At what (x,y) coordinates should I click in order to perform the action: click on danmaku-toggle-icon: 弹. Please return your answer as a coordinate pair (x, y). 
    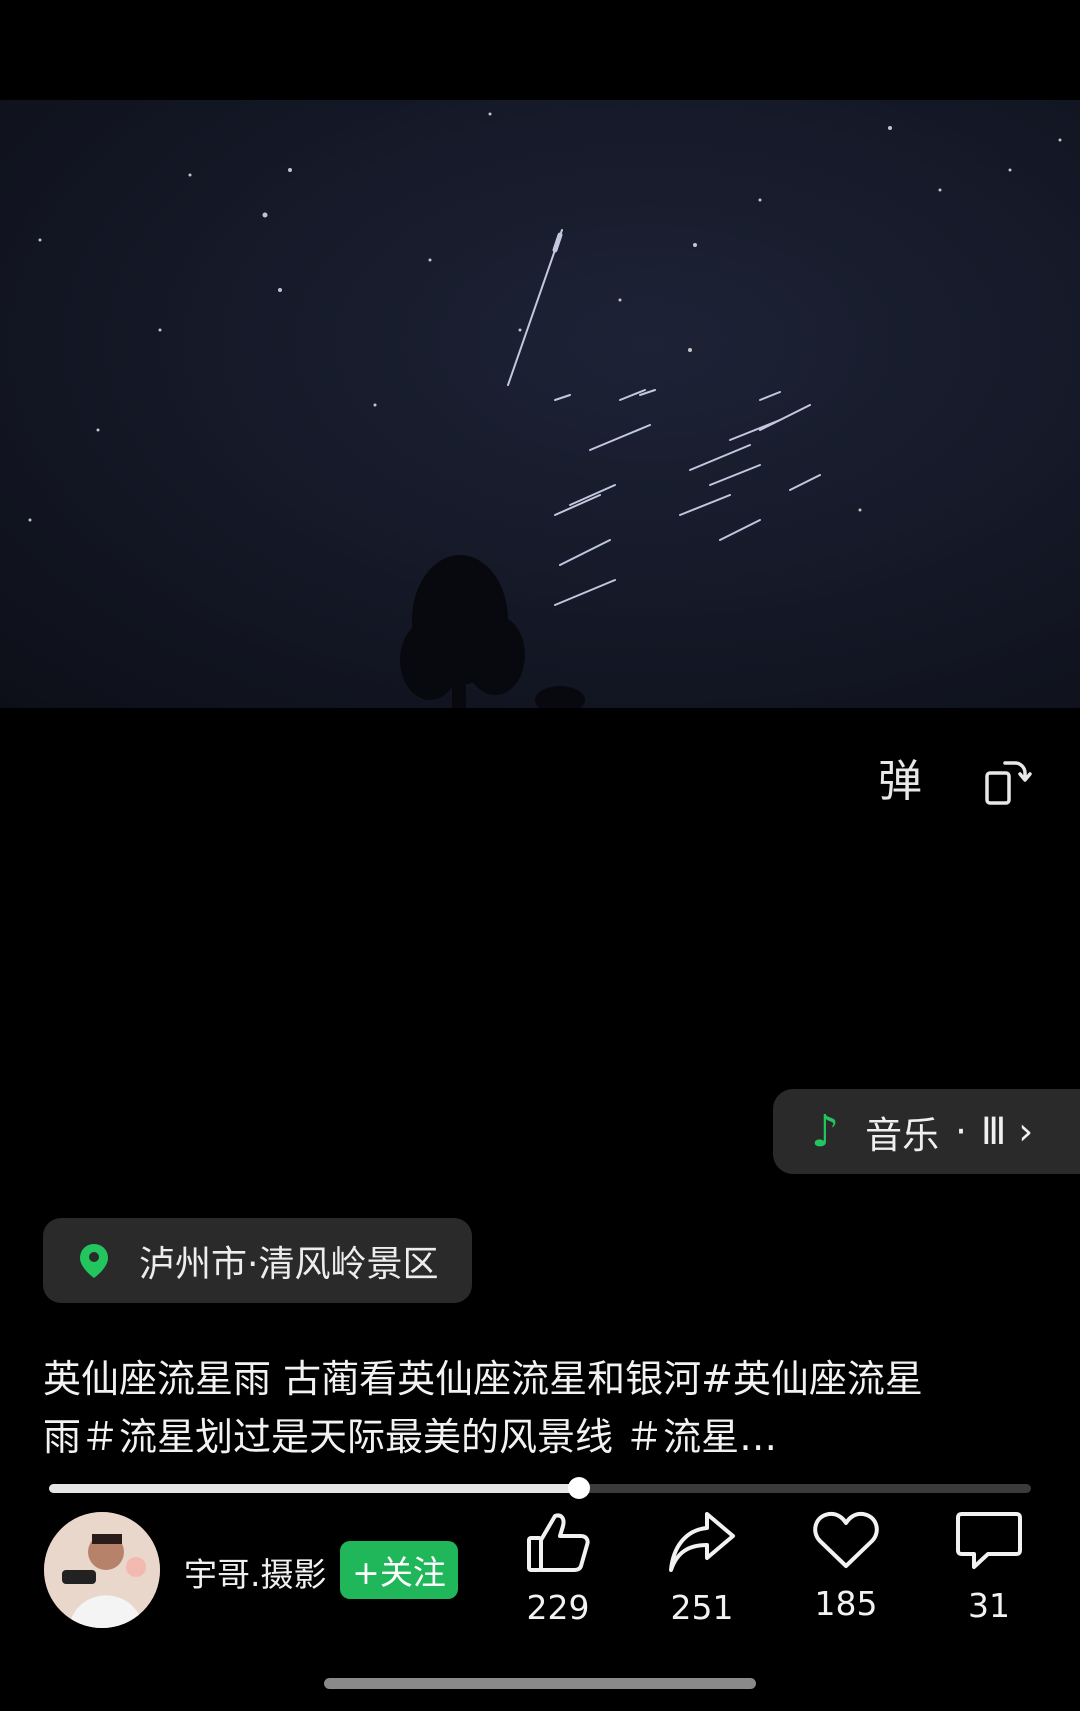
    Looking at the image, I should click on (900, 782).